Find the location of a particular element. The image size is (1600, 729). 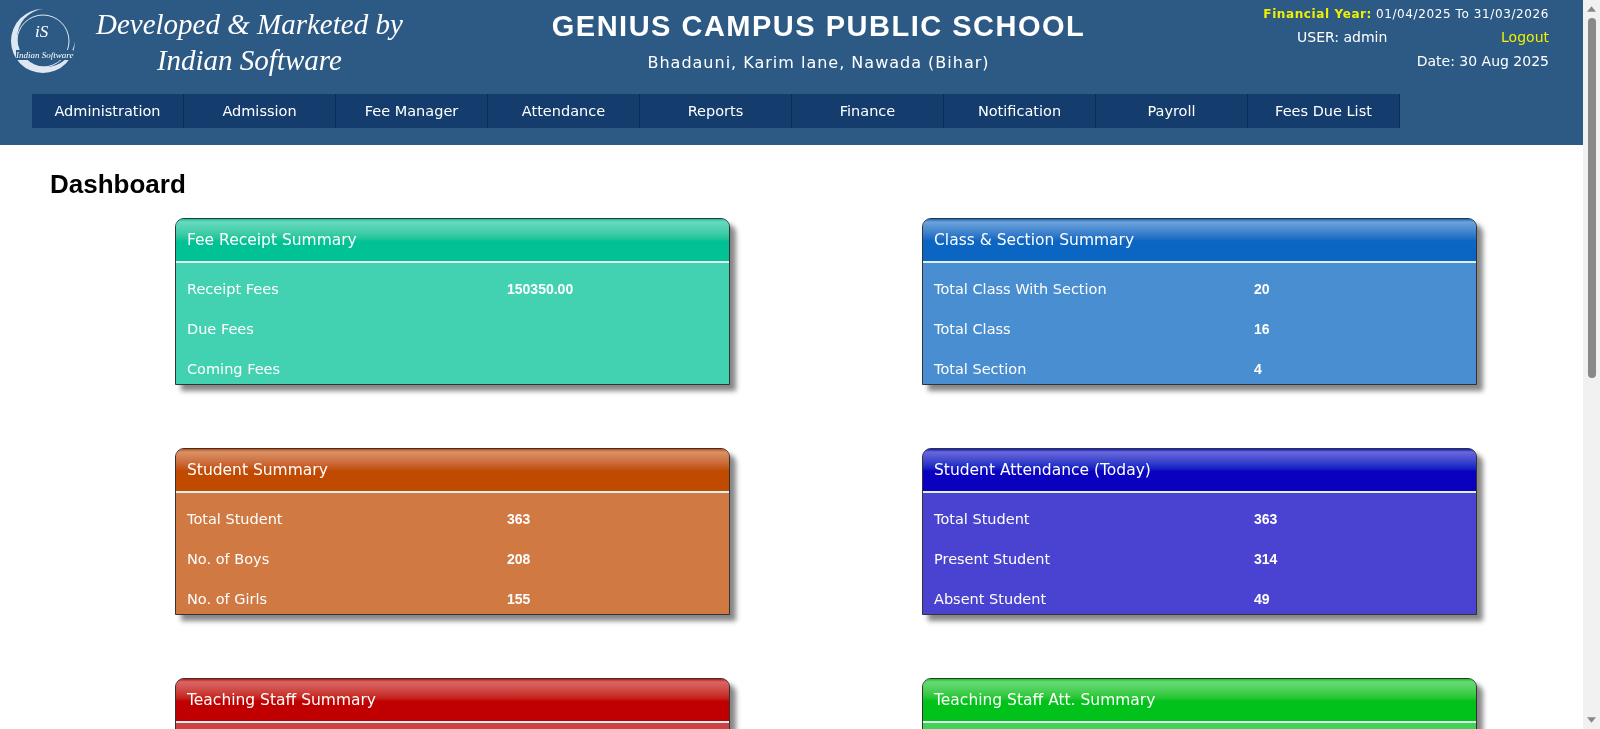

row-value: 49 is located at coordinates (1262, 599).